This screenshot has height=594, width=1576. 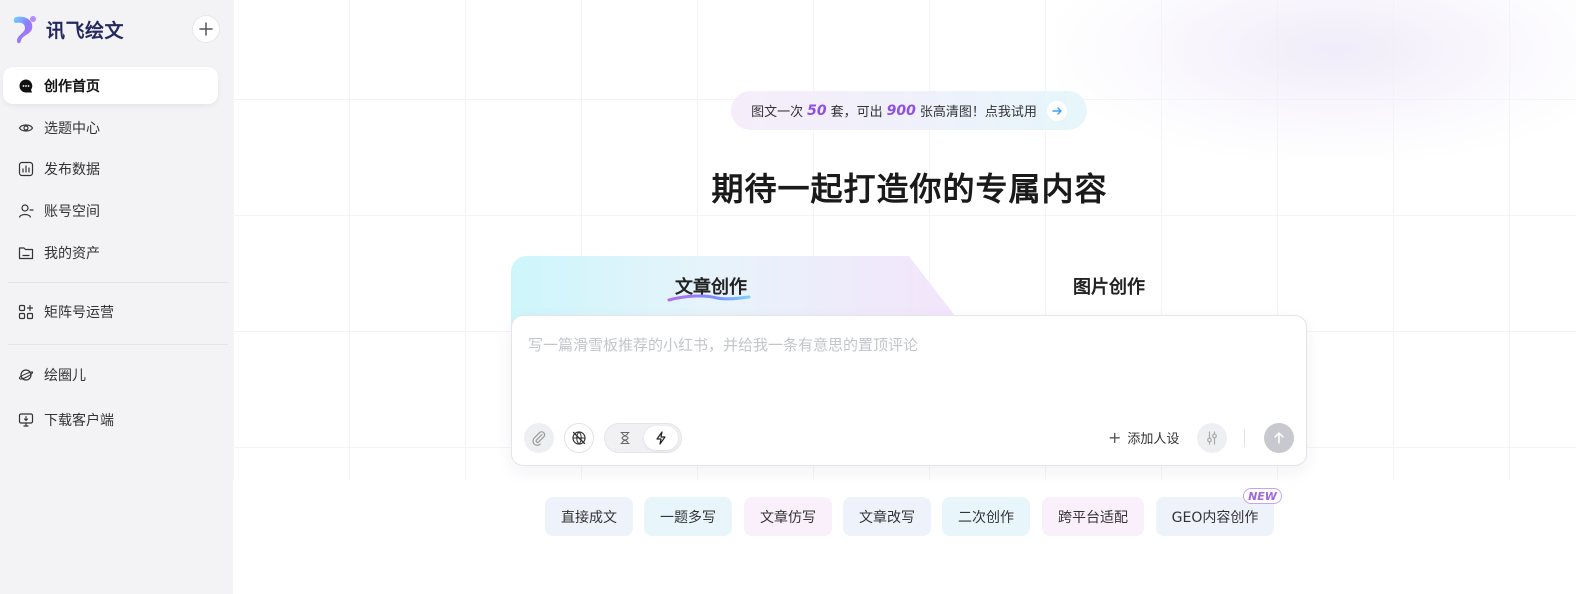 What do you see at coordinates (72, 169) in the screenshot?
I see `sidebar-item-label: 发布数据` at bounding box center [72, 169].